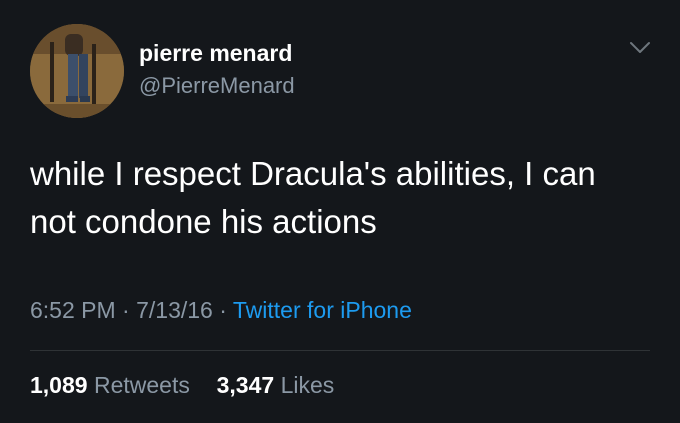  I want to click on display-name: pierre menard, so click(215, 53).